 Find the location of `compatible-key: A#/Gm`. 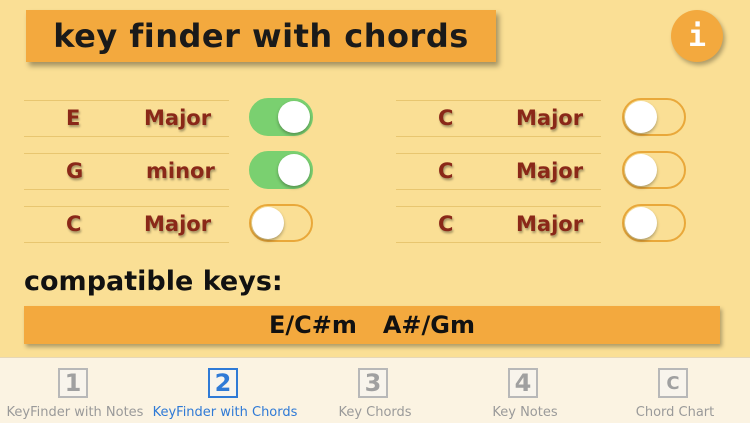

compatible-key: A#/Gm is located at coordinates (429, 325).